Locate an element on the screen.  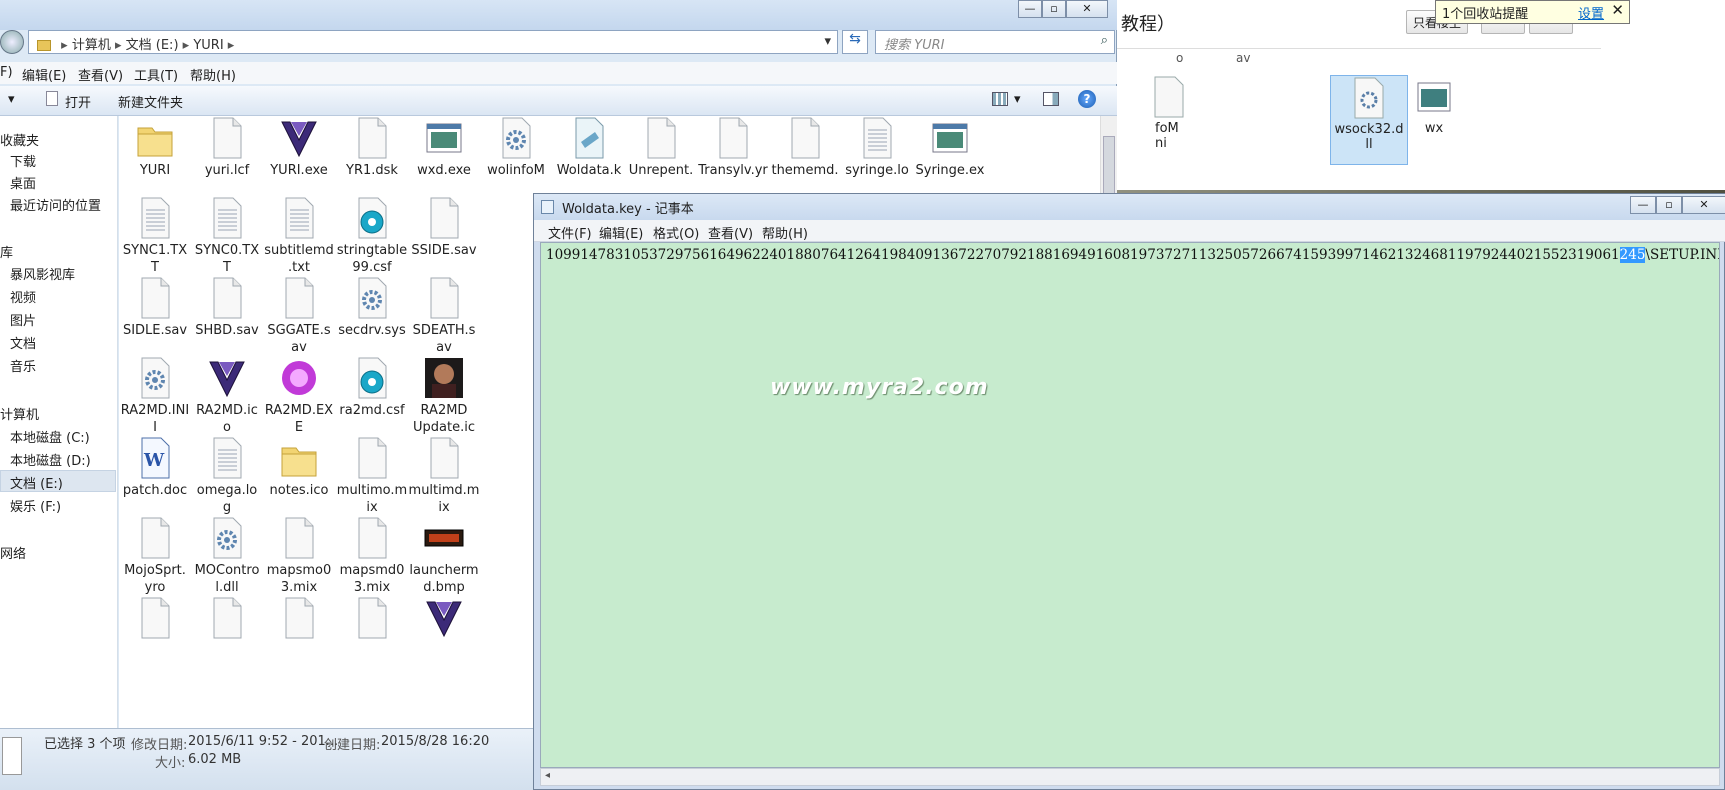
file-item: Woldata.k is located at coordinates (589, 147).